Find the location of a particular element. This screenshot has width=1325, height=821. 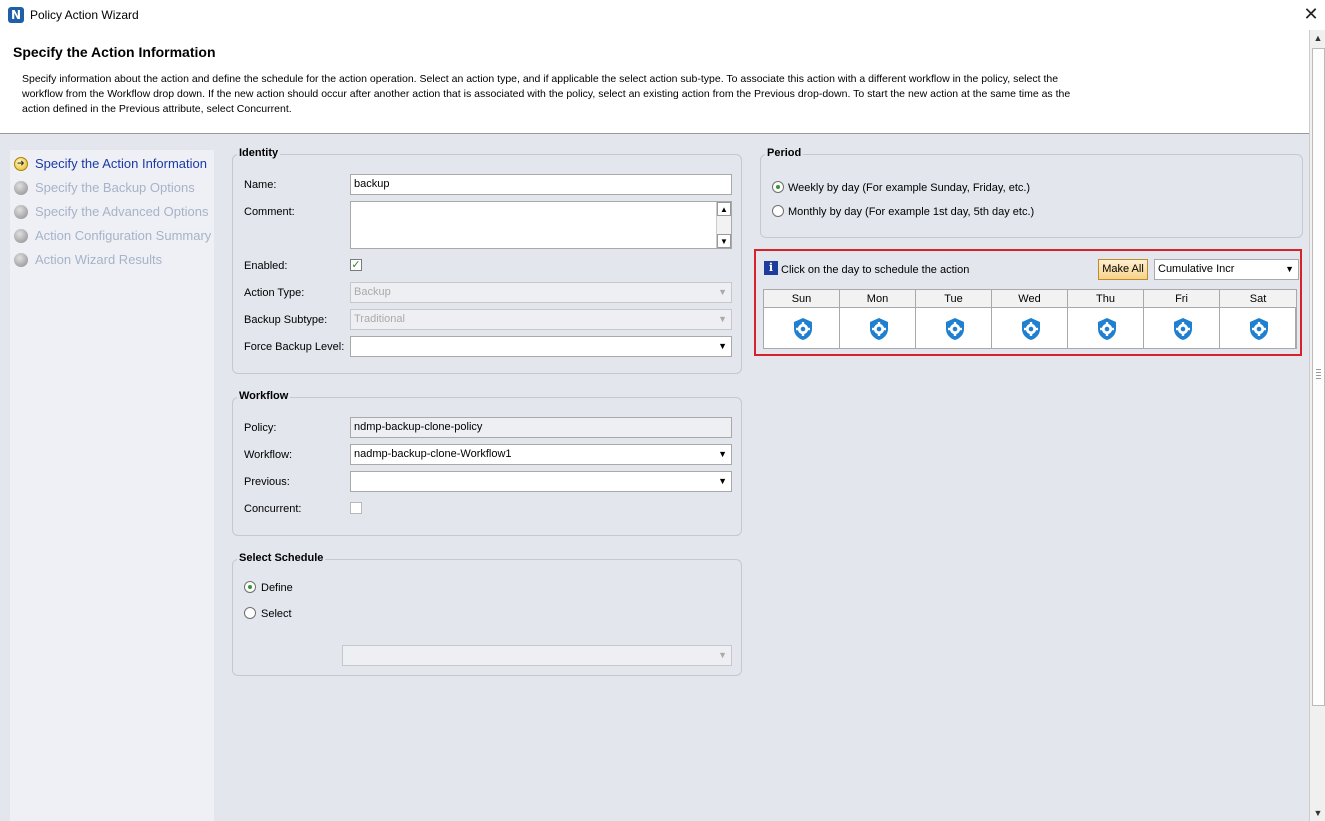

app-logo-icon: N is located at coordinates (16, 15).